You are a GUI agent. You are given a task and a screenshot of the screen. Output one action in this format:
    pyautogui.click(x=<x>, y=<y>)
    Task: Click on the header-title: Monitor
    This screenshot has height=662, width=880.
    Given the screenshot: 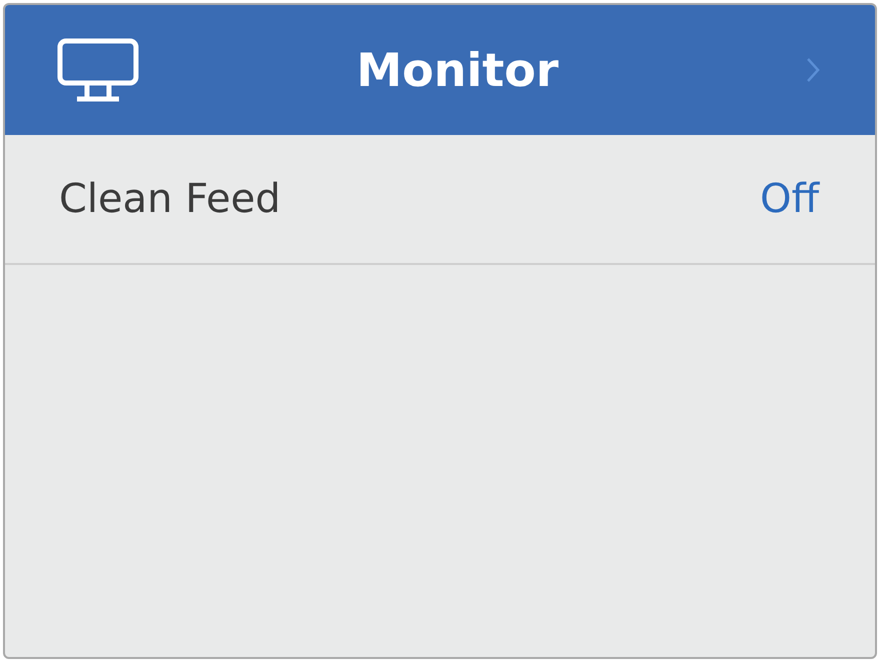 What is the action you would take?
    pyautogui.click(x=457, y=70)
    